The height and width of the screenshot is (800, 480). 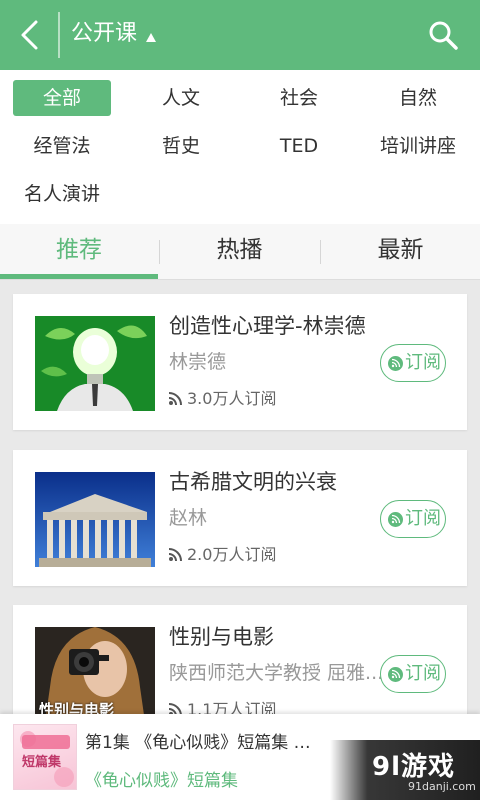 I want to click on search-icon, so click(x=443, y=35).